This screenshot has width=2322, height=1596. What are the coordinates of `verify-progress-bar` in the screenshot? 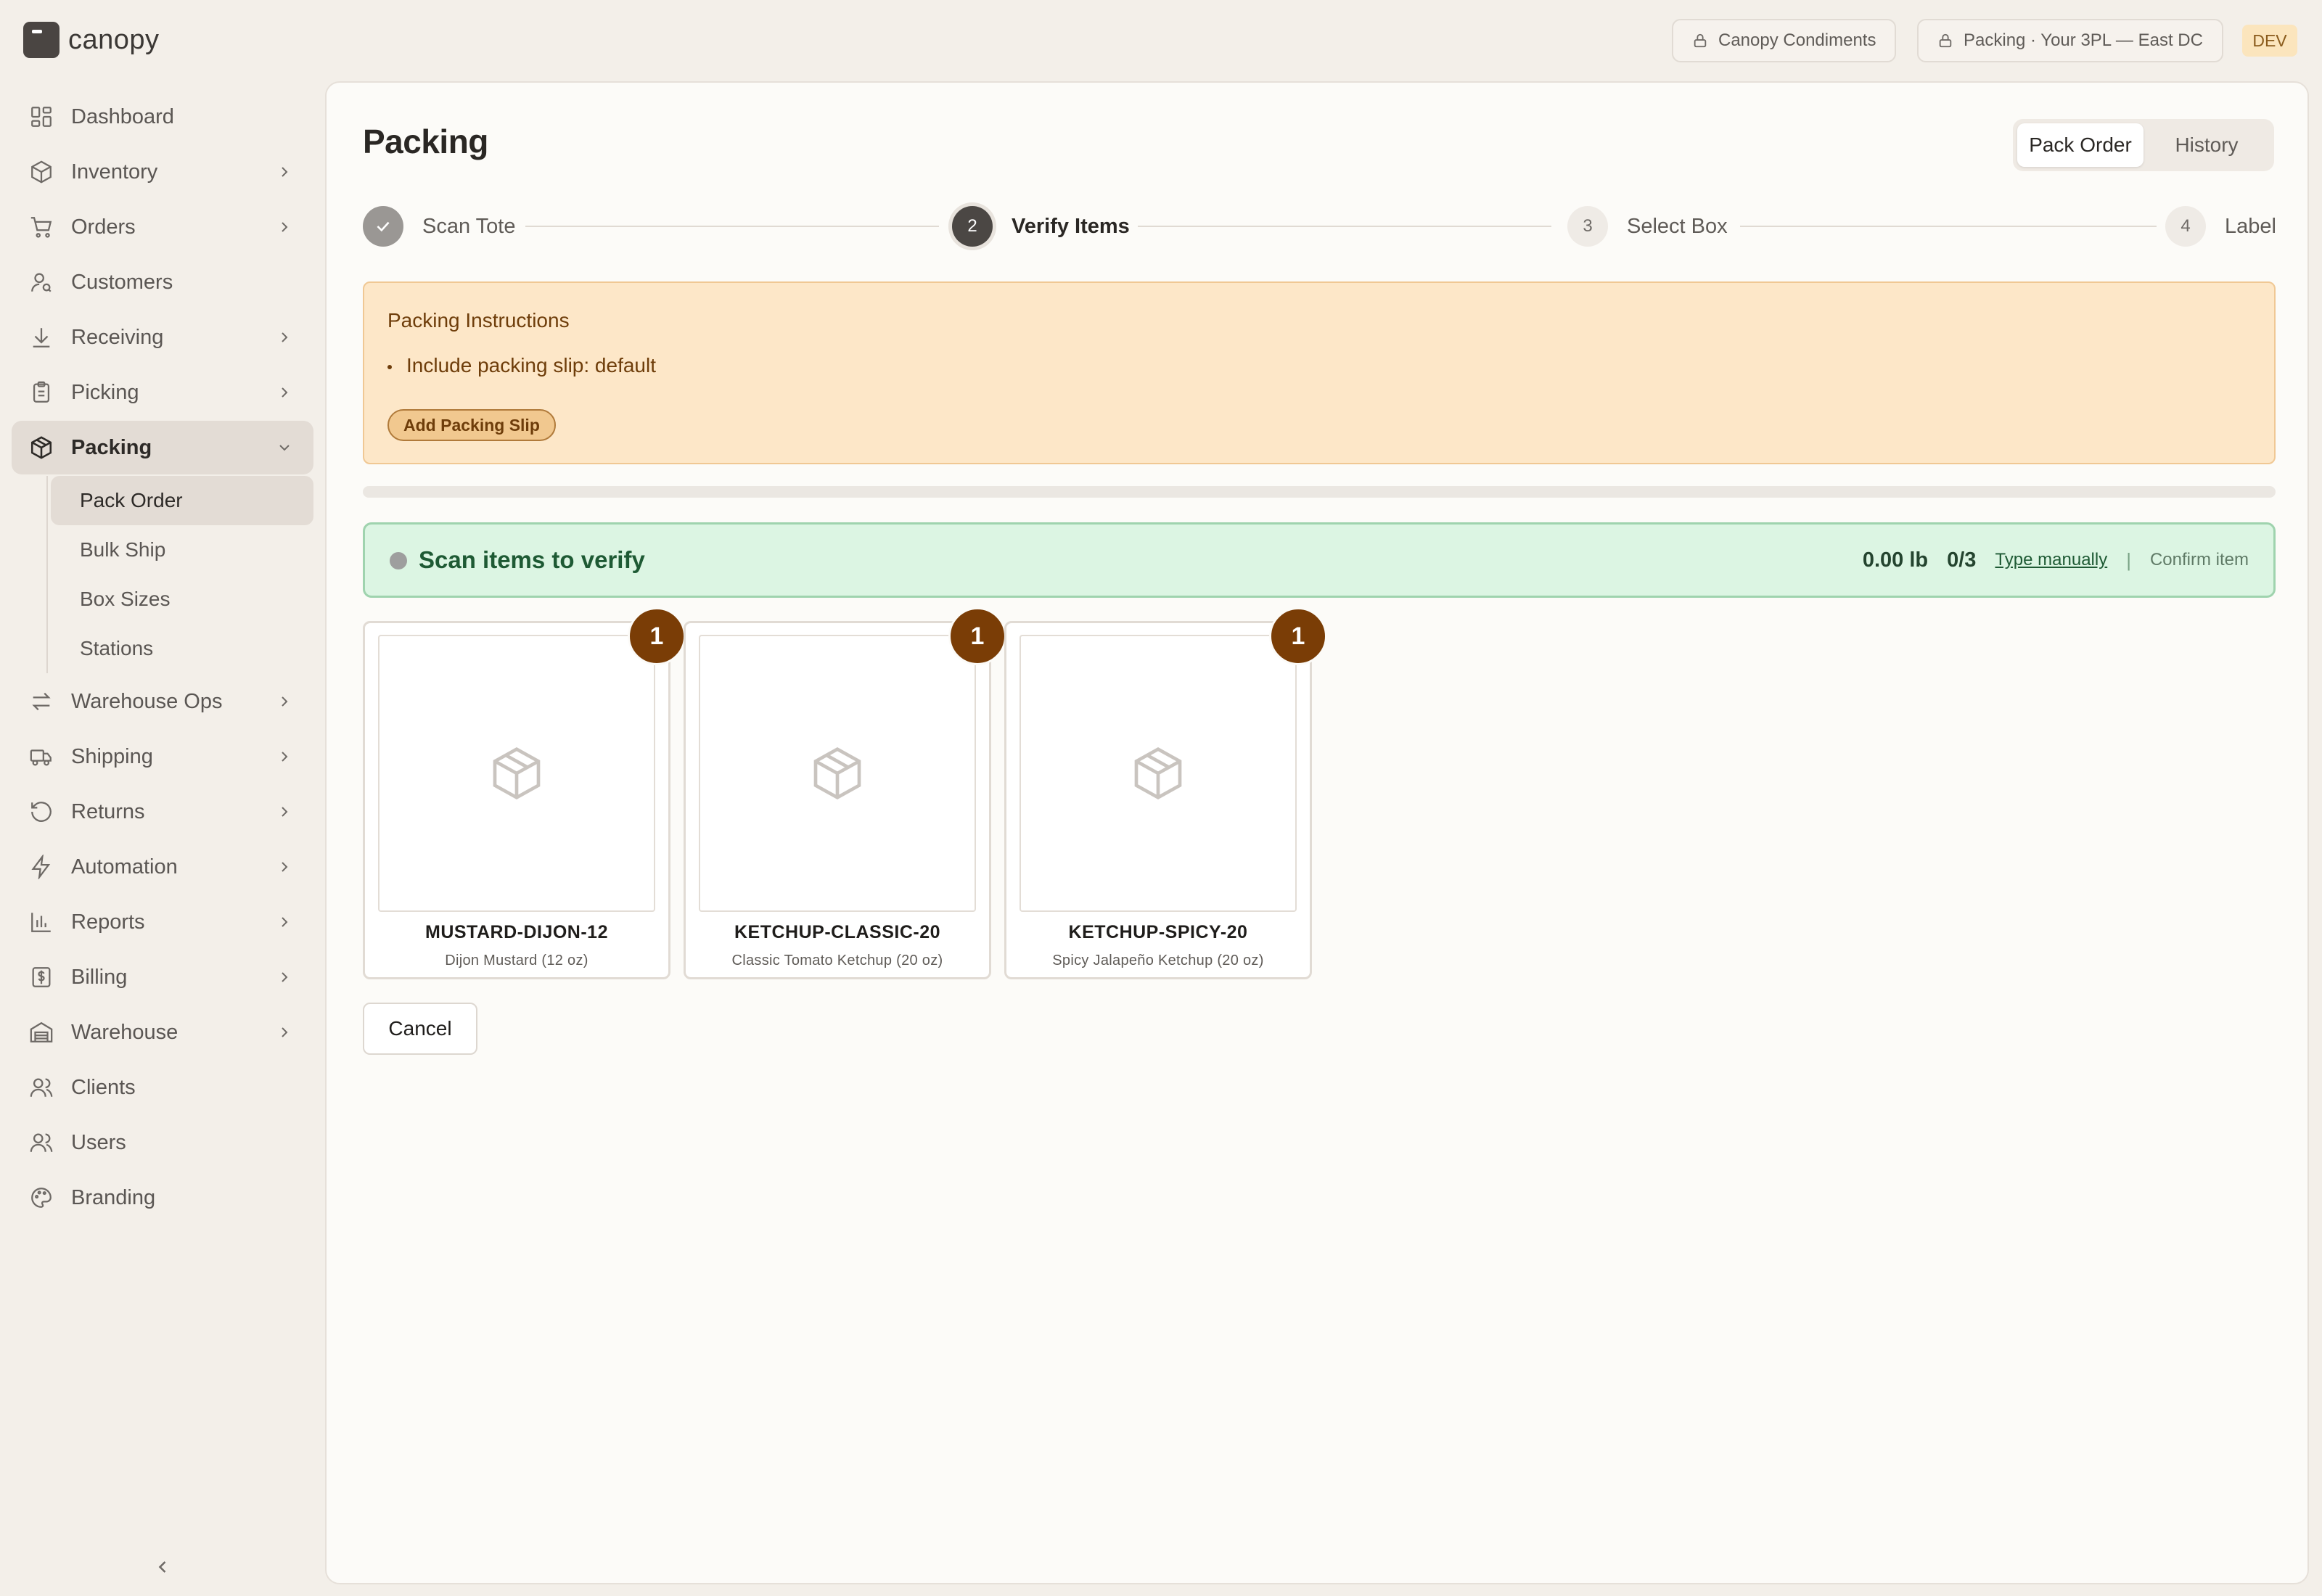 It's located at (1319, 492).